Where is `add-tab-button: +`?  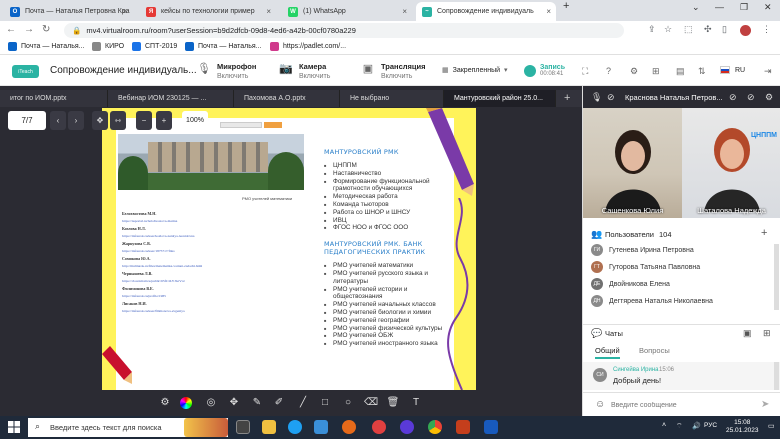 add-tab-button: + is located at coordinates (567, 98).